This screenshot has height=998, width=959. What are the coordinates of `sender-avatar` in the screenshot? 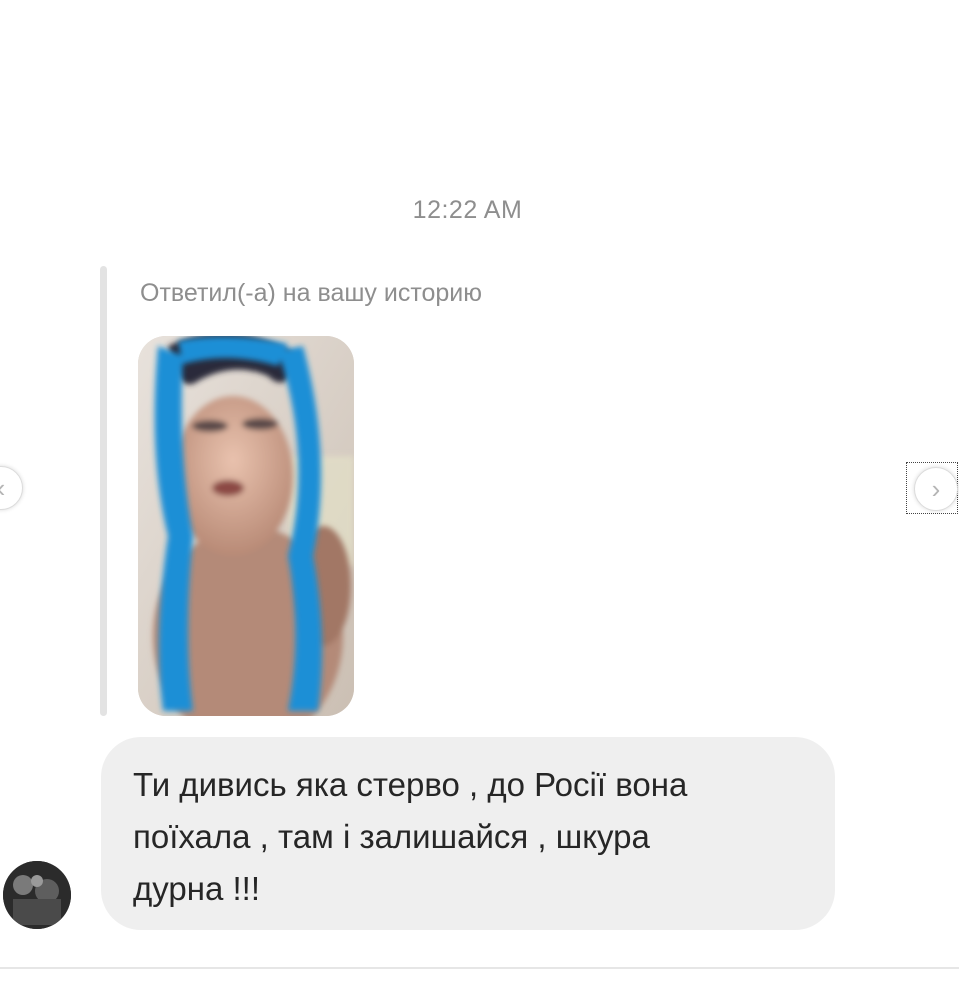 It's located at (37, 895).